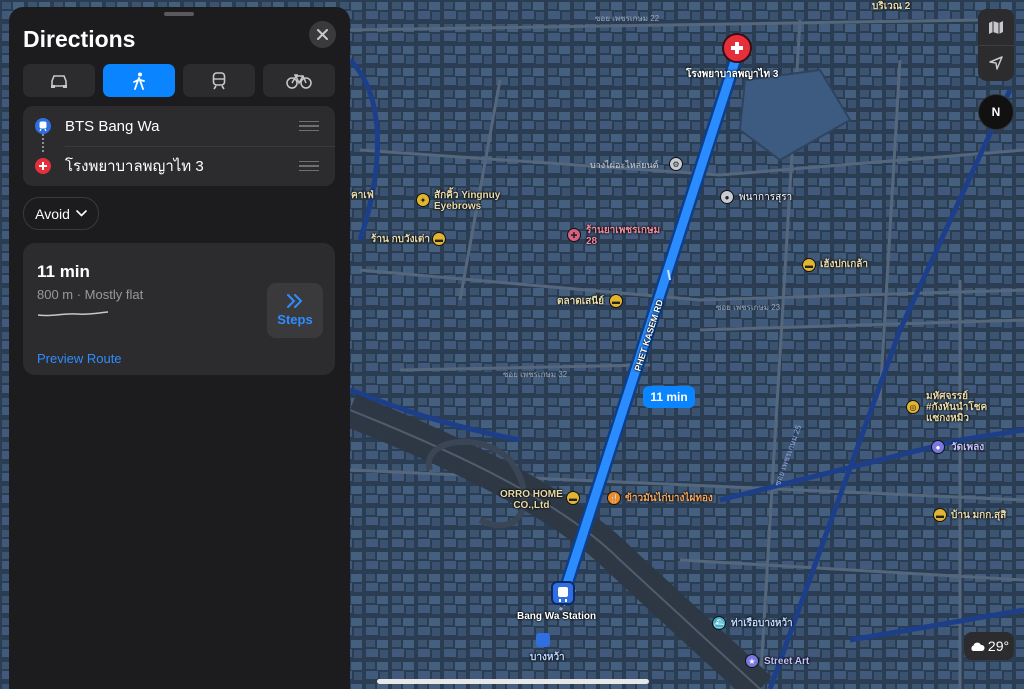 The image size is (1024, 689). What do you see at coordinates (719, 623) in the screenshot?
I see `pier-poi-icon: ⛴` at bounding box center [719, 623].